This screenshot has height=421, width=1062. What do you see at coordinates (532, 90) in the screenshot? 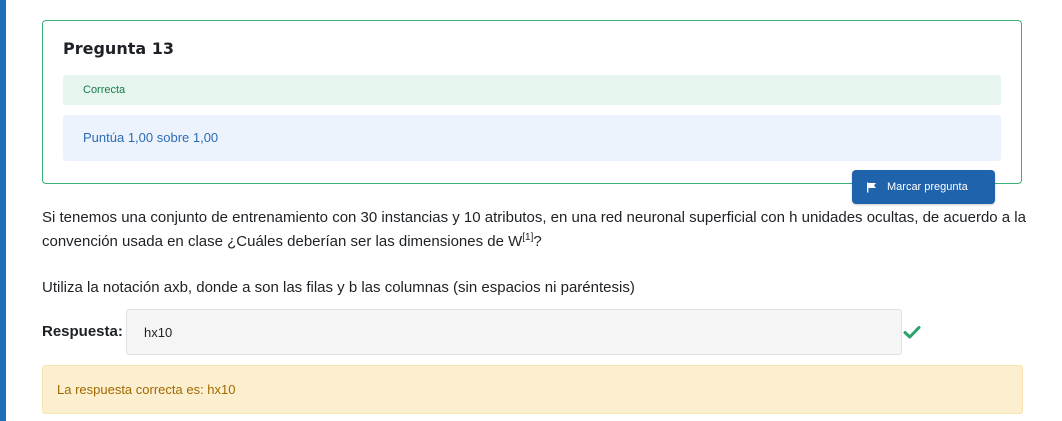
I see `question-state: Correcta` at bounding box center [532, 90].